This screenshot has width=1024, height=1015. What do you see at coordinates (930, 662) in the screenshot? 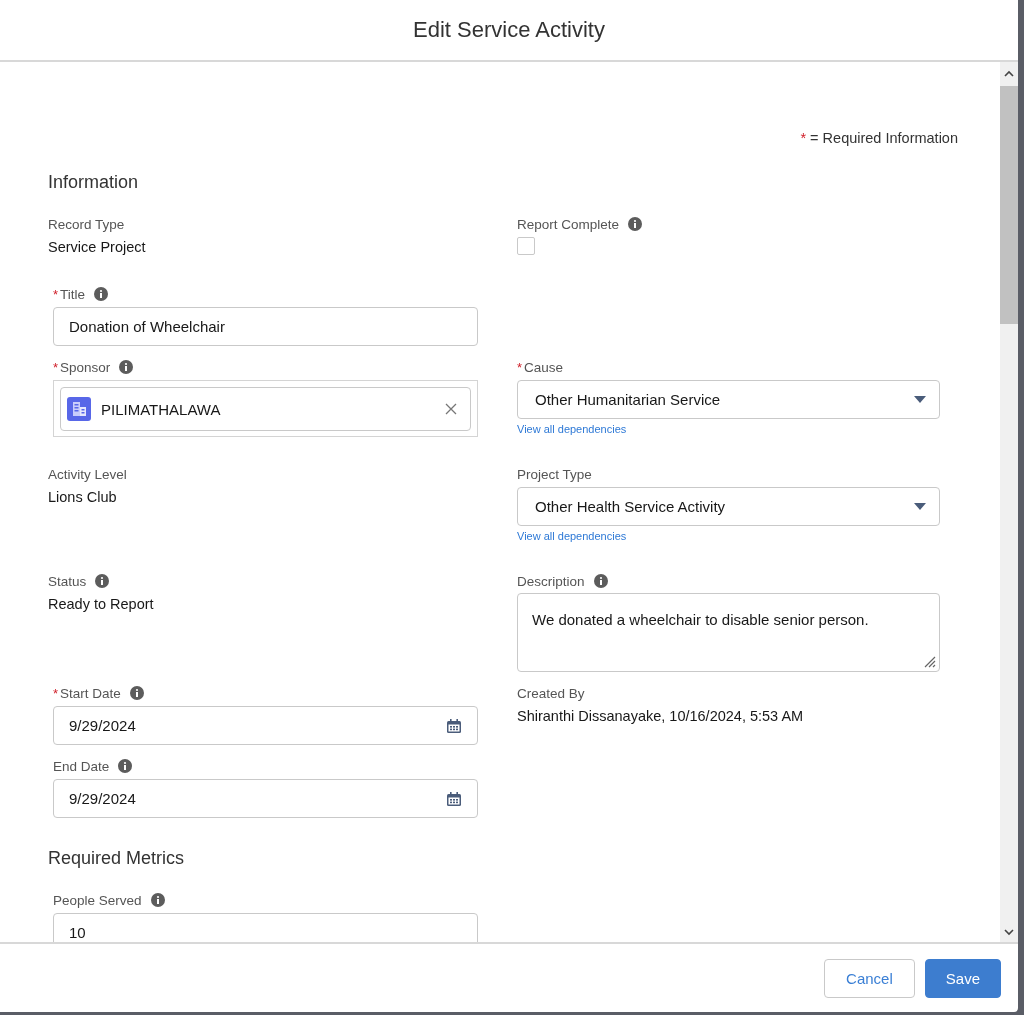
I see `resize-handle-icon` at bounding box center [930, 662].